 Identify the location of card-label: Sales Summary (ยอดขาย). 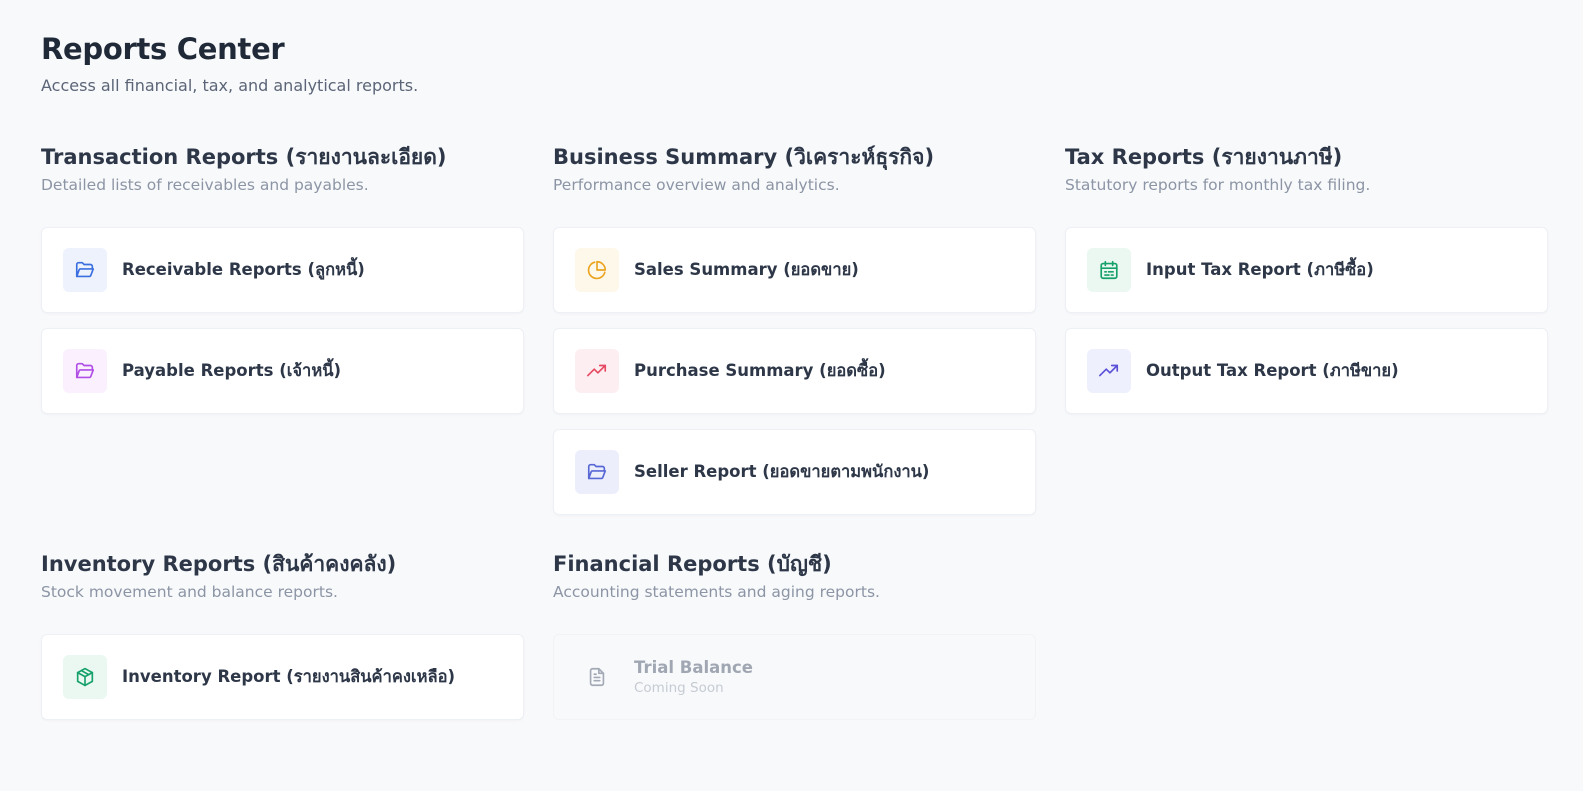
(746, 269).